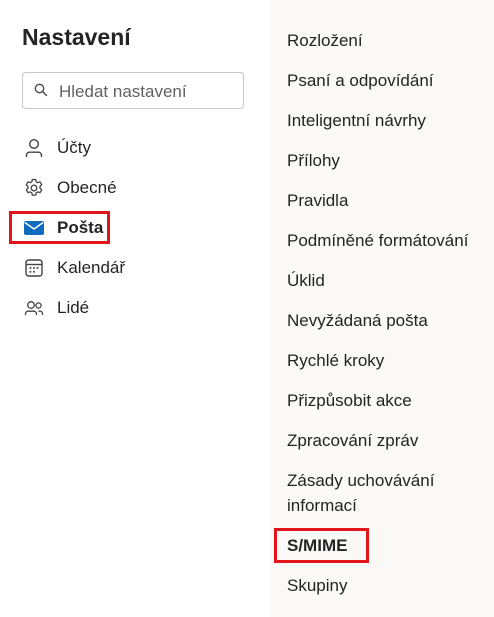 This screenshot has width=494, height=617. What do you see at coordinates (317, 585) in the screenshot?
I see `subnav-groups: Skupiny` at bounding box center [317, 585].